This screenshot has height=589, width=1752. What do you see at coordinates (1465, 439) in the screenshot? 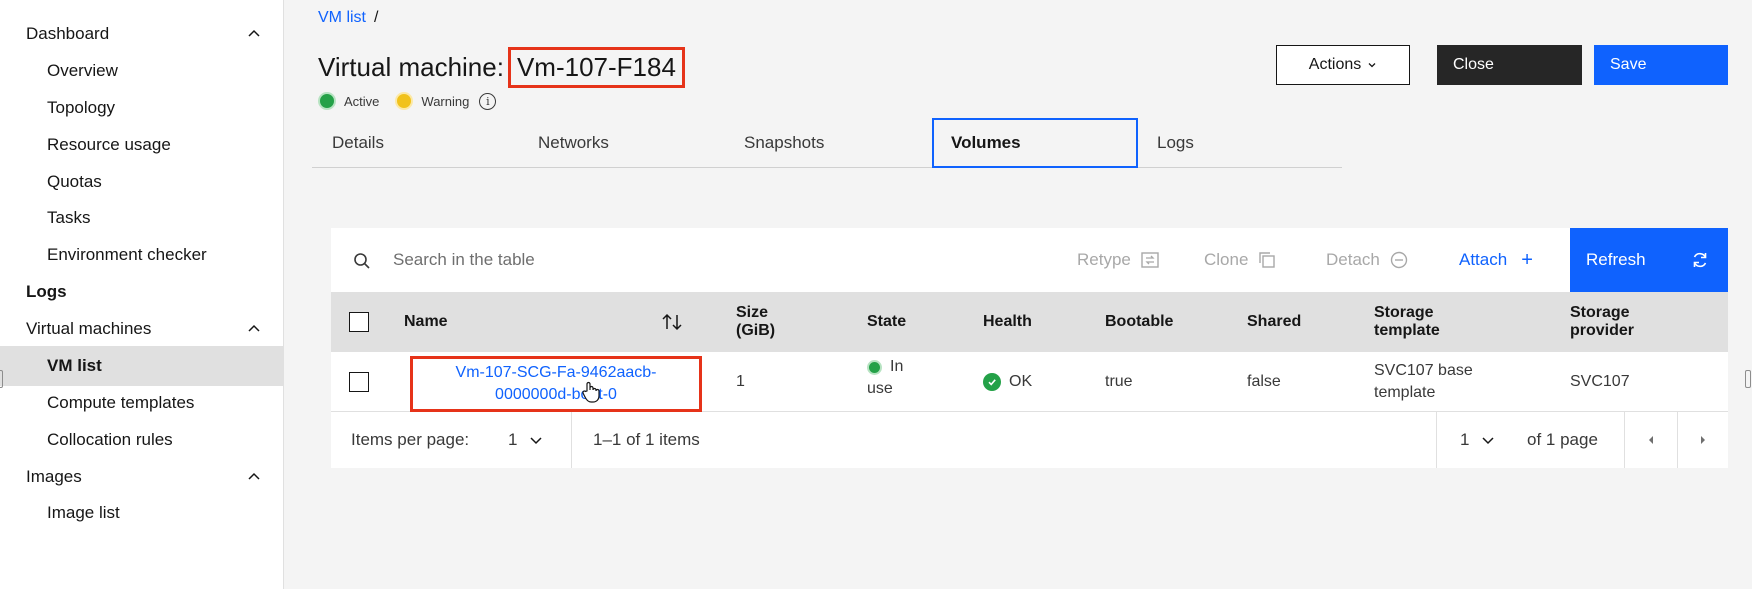
I see `page-value: 1` at bounding box center [1465, 439].